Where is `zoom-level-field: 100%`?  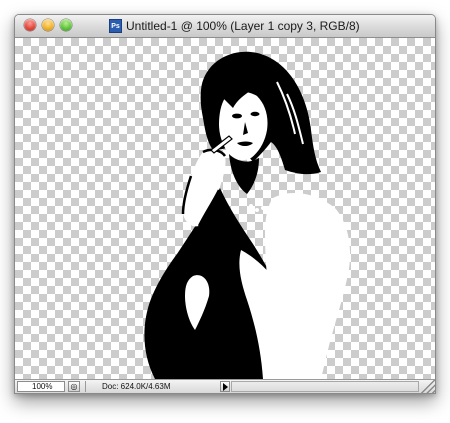 zoom-level-field: 100% is located at coordinates (41, 386).